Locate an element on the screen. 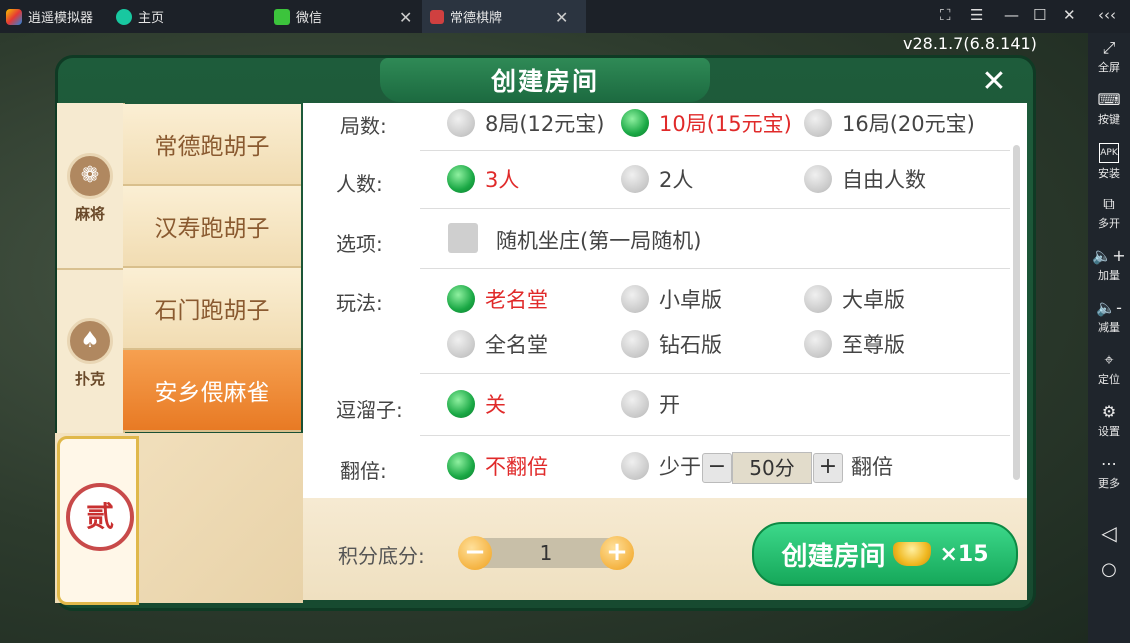  sidebar-fullscreen: ⤢ 全屏 is located at coordinates (1109, 57).